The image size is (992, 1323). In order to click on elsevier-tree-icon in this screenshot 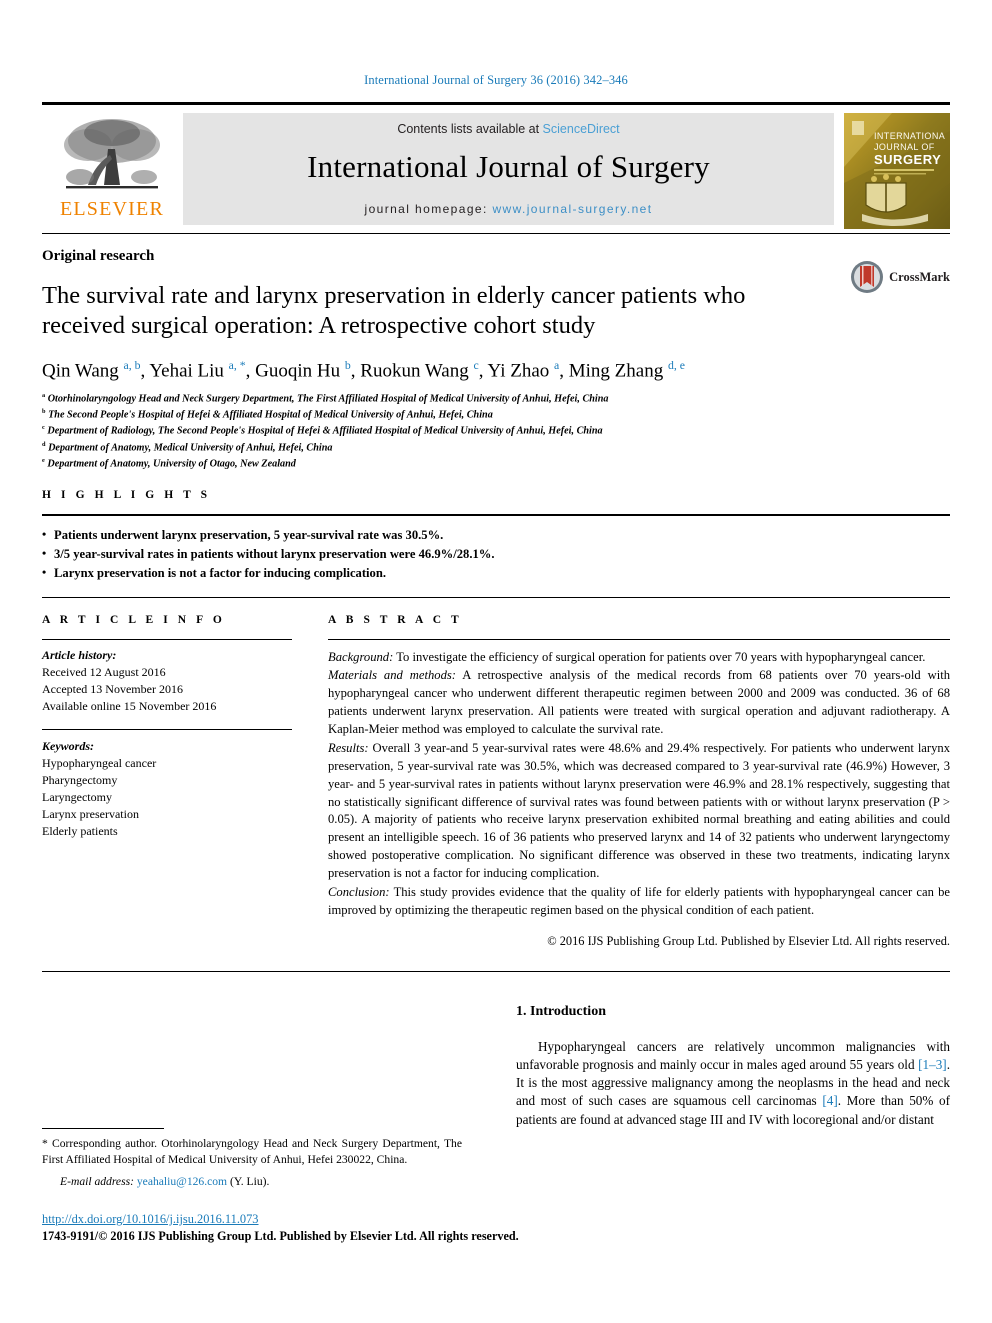, I will do `click(112, 154)`.